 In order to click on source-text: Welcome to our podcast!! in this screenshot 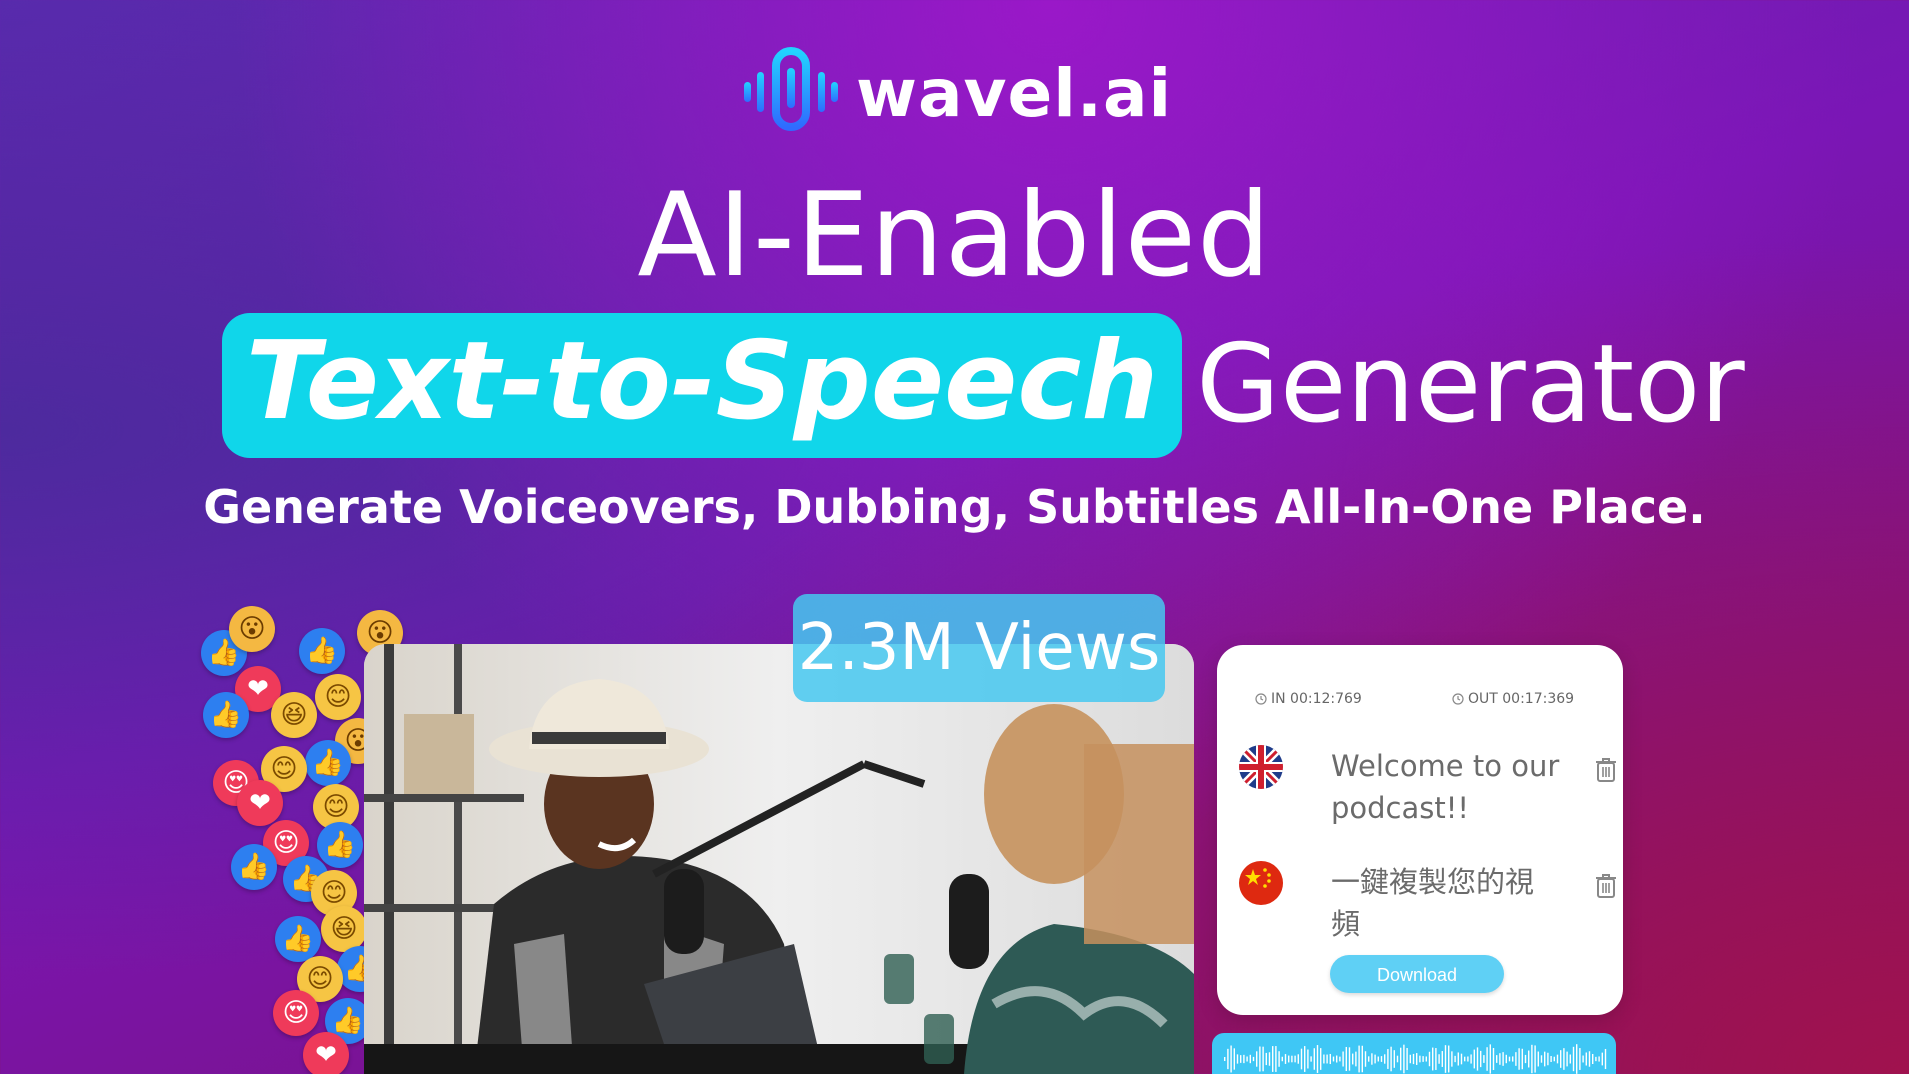, I will do `click(1445, 787)`.